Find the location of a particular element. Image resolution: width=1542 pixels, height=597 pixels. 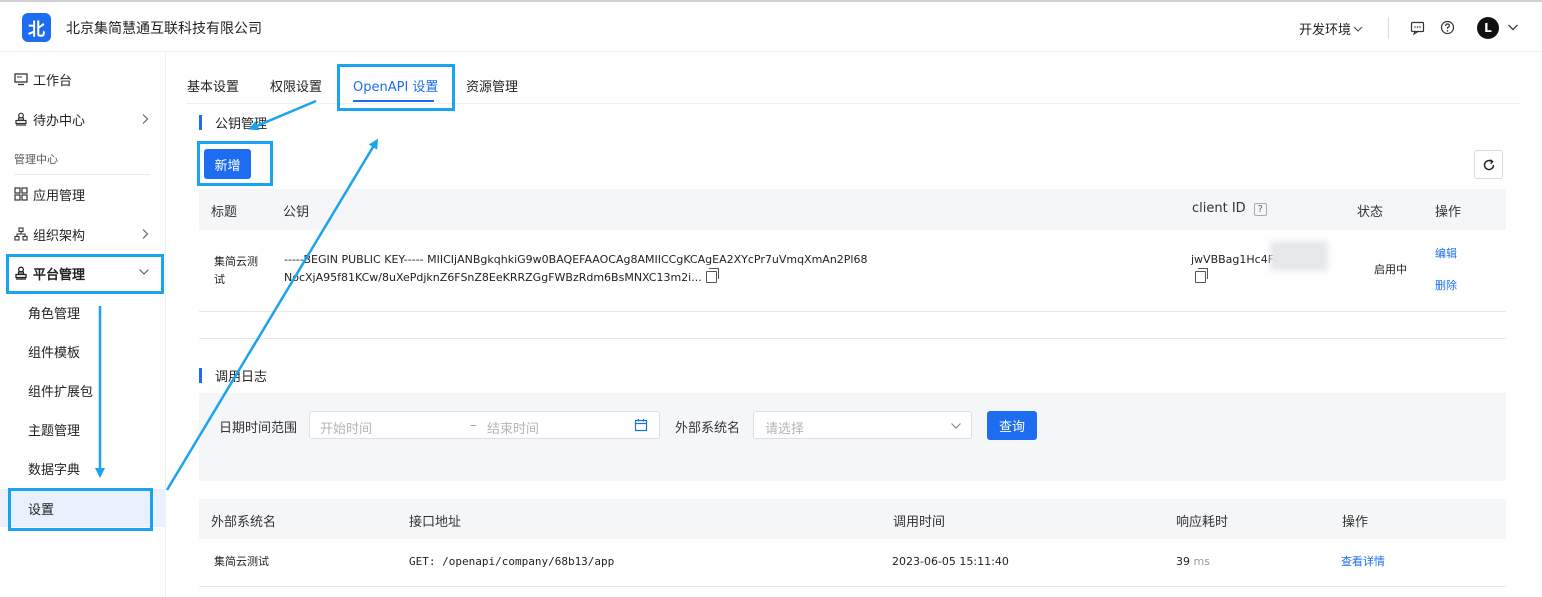

calendar-icon is located at coordinates (641, 425).